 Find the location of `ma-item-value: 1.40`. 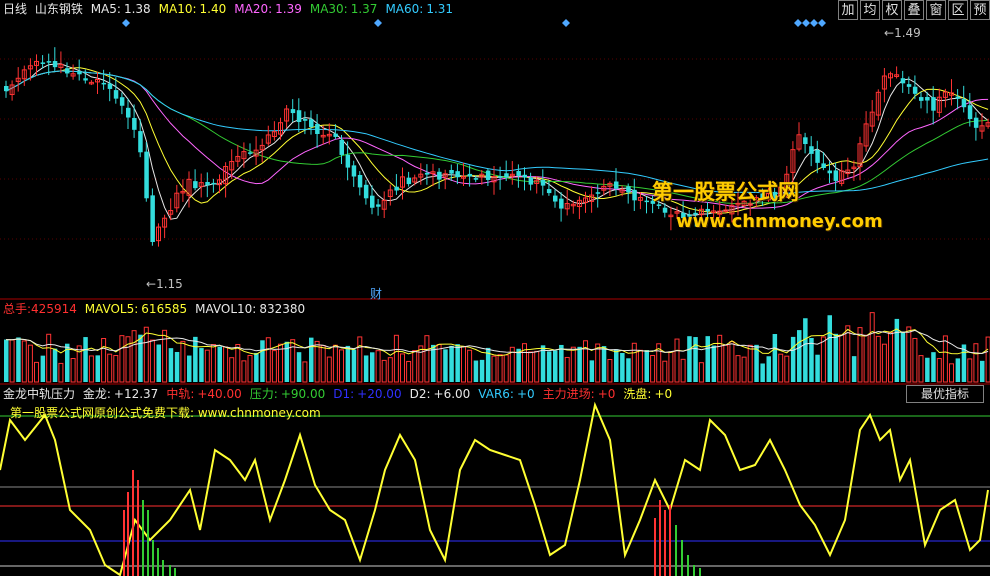

ma-item-value: 1.40 is located at coordinates (213, 9).